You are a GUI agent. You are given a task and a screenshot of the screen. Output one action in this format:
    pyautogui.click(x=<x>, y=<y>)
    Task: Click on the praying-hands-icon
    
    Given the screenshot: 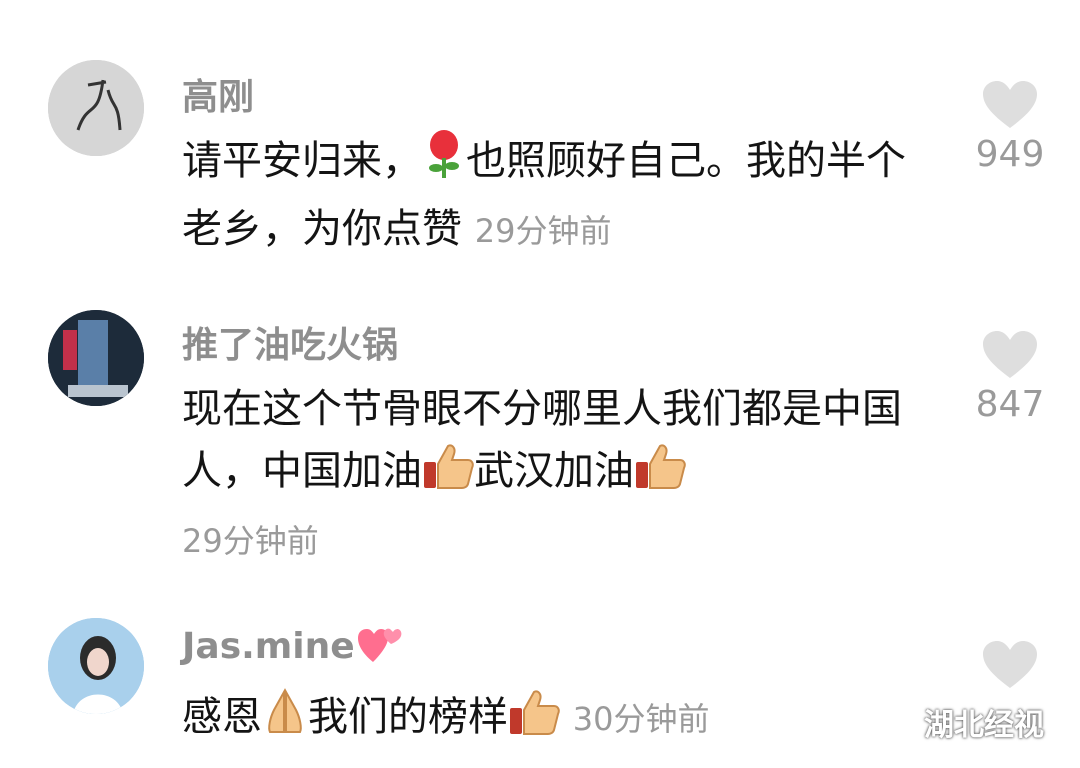 What is the action you would take?
    pyautogui.click(x=285, y=721)
    